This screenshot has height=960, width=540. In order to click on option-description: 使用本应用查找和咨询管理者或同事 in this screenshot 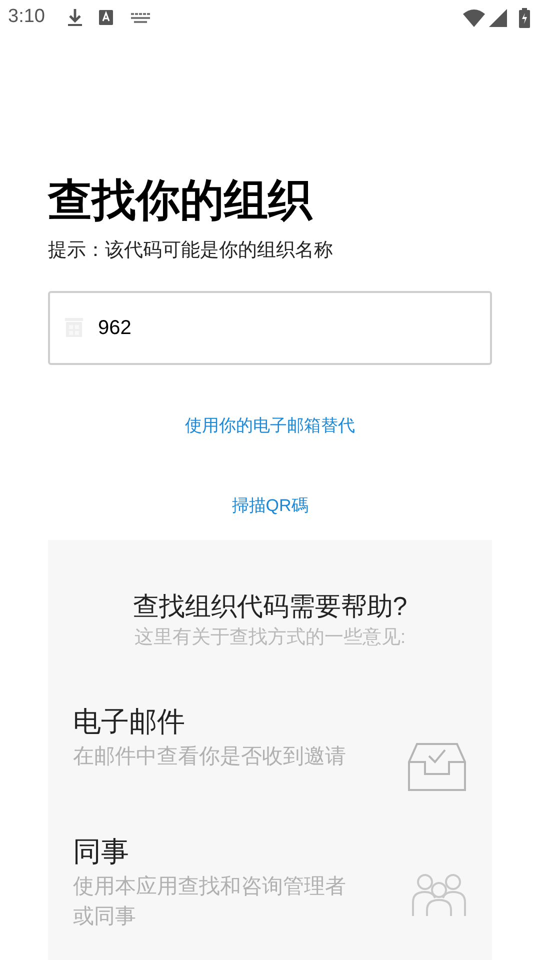, I will do `click(210, 902)`.